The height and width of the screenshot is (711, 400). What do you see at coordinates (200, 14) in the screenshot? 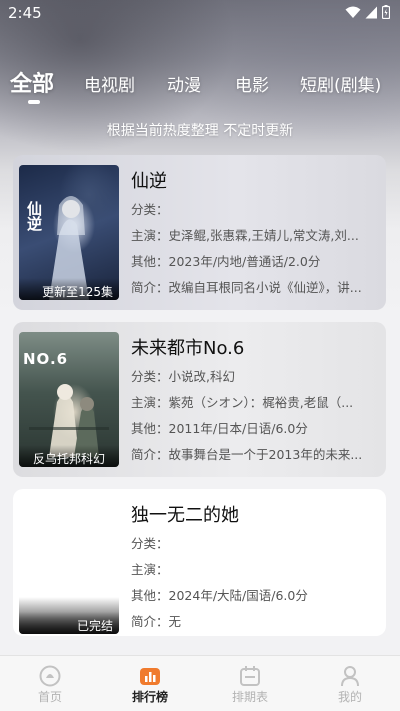
I see `status-bar: 2:45` at bounding box center [200, 14].